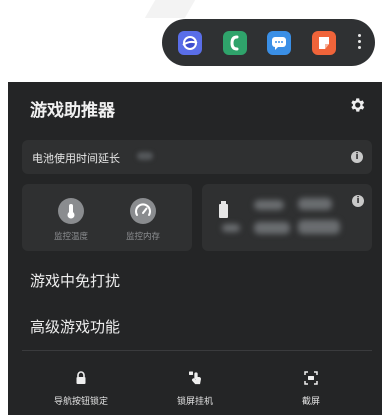  Describe the element at coordinates (80, 402) in the screenshot. I see `nav-button-lock-label: 导航按钮锁定` at that location.